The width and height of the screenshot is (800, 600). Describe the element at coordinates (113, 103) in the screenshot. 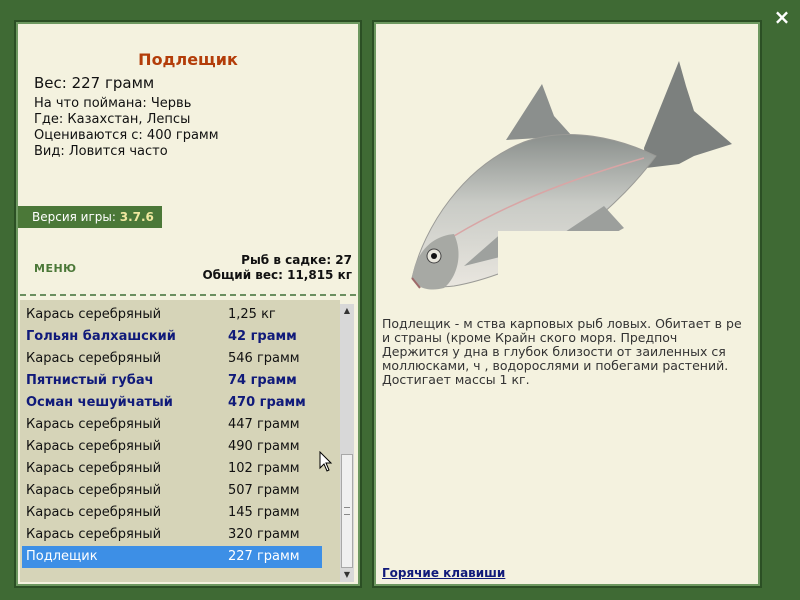

I see `fish-bait: На что поймана: Червь` at that location.